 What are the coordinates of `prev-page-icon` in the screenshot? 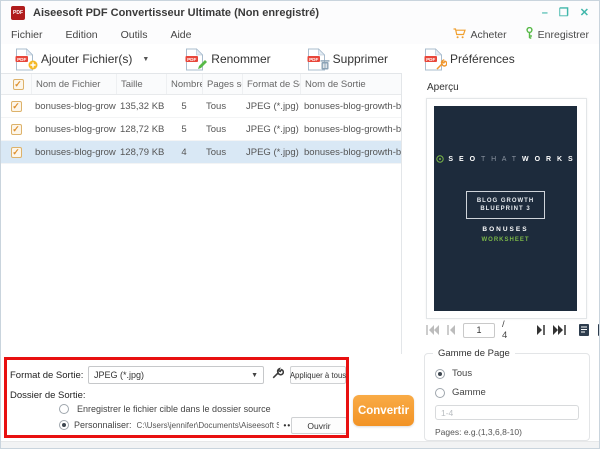 It's located at (451, 330).